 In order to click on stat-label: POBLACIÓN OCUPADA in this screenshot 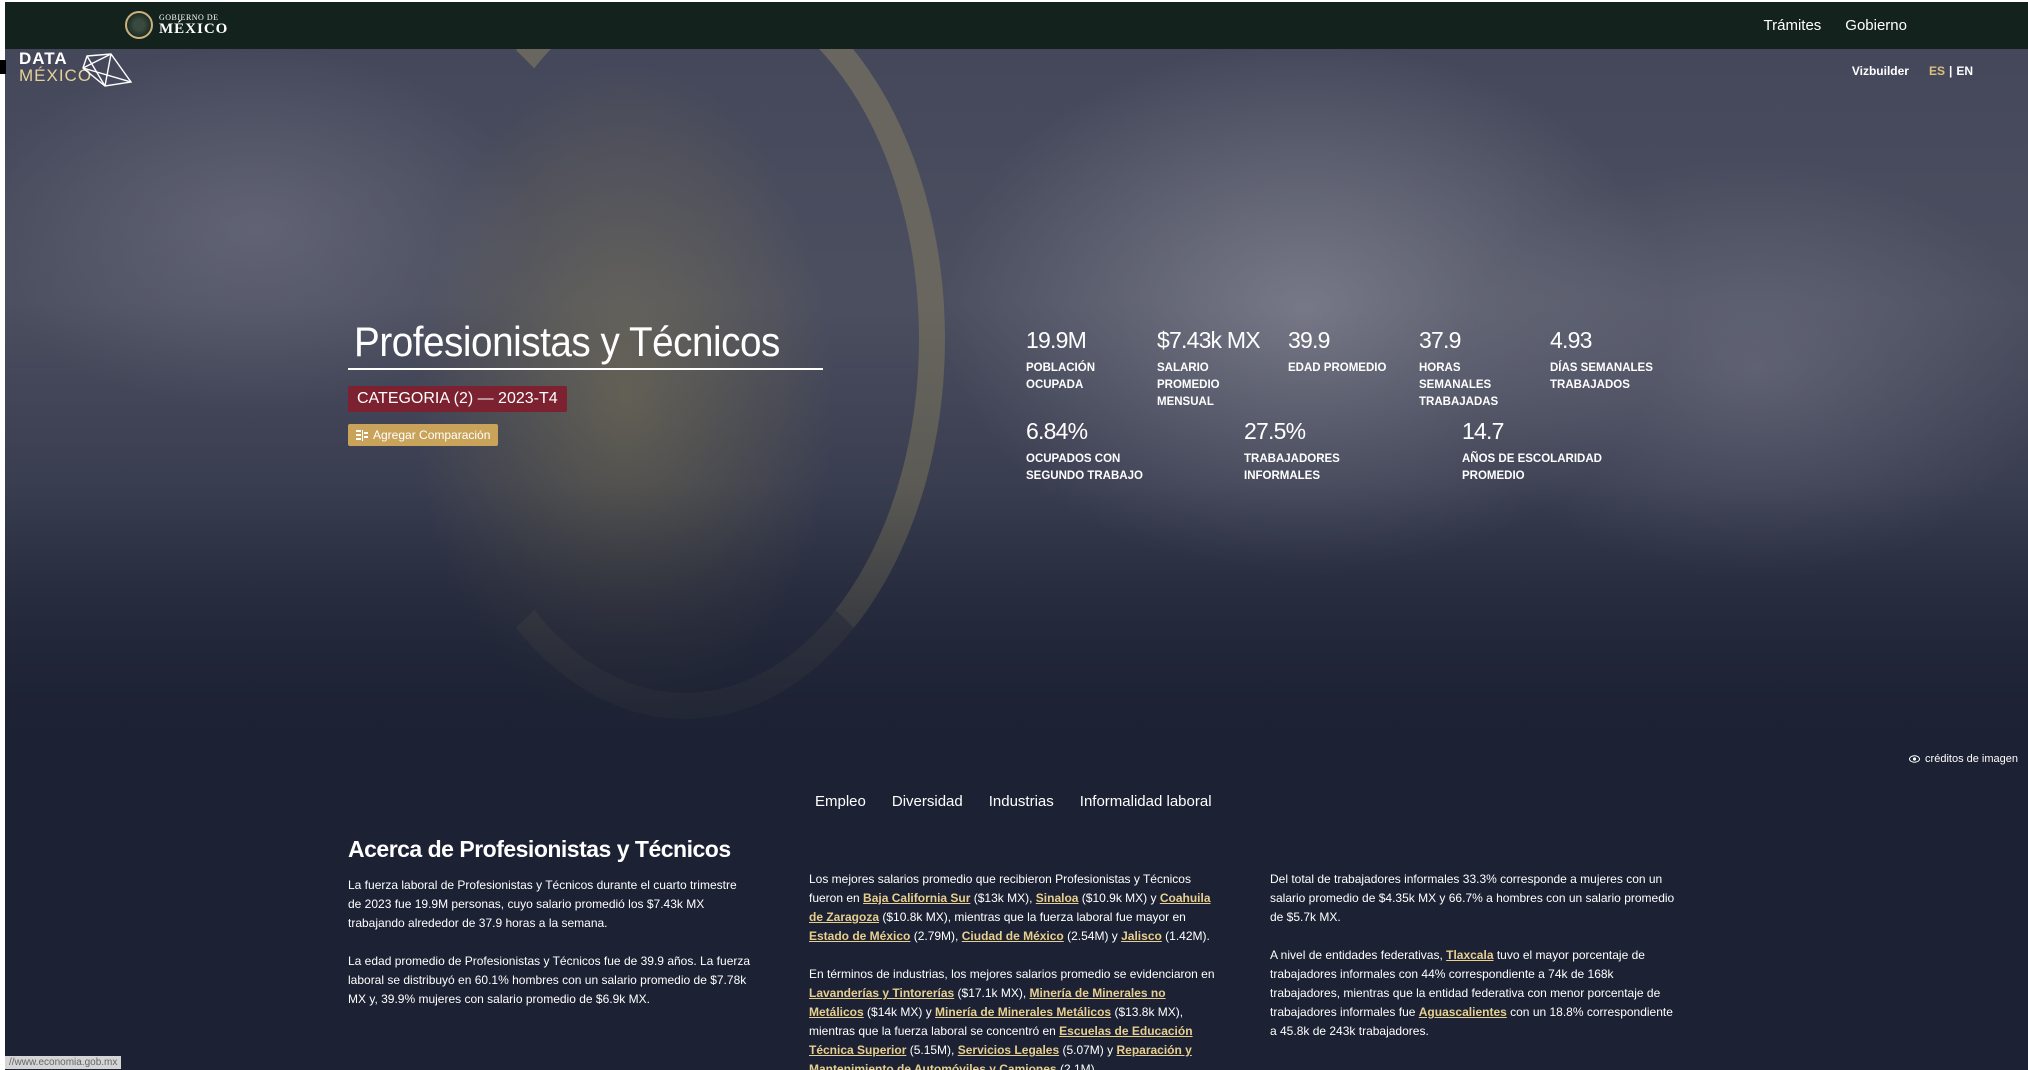, I will do `click(1060, 376)`.